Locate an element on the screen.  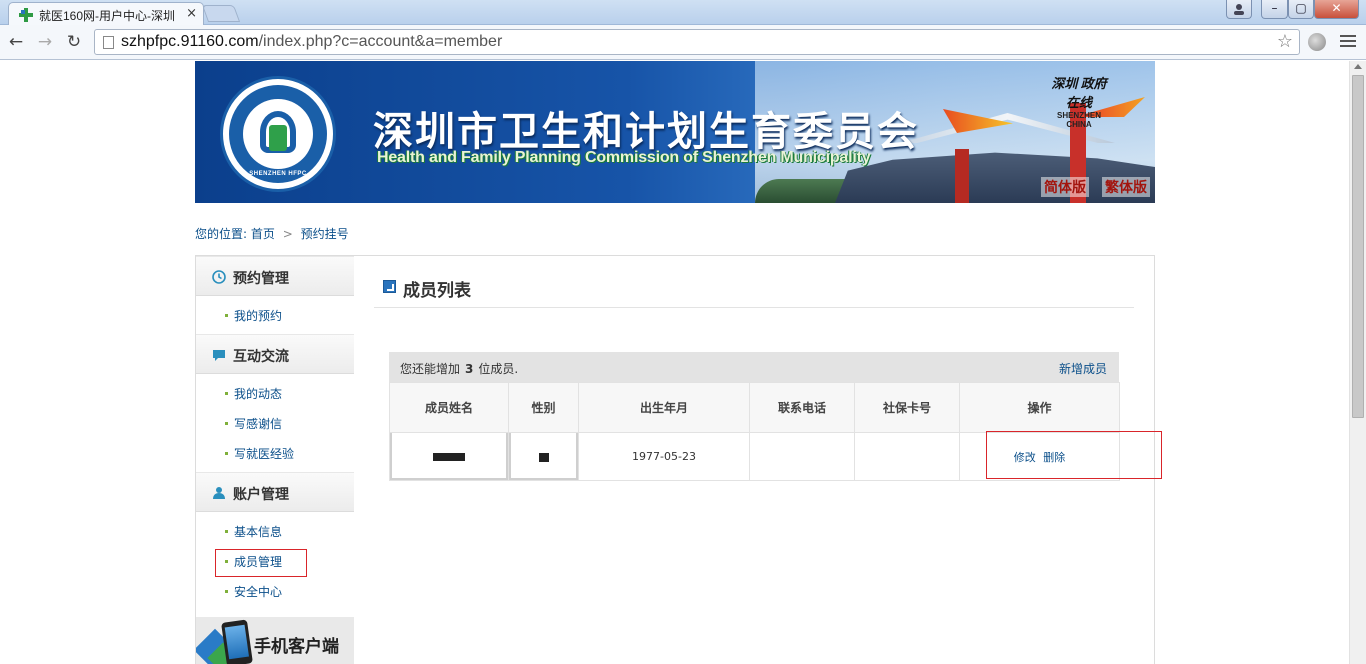
edit-member-link: 修改 is located at coordinates (1025, 457).